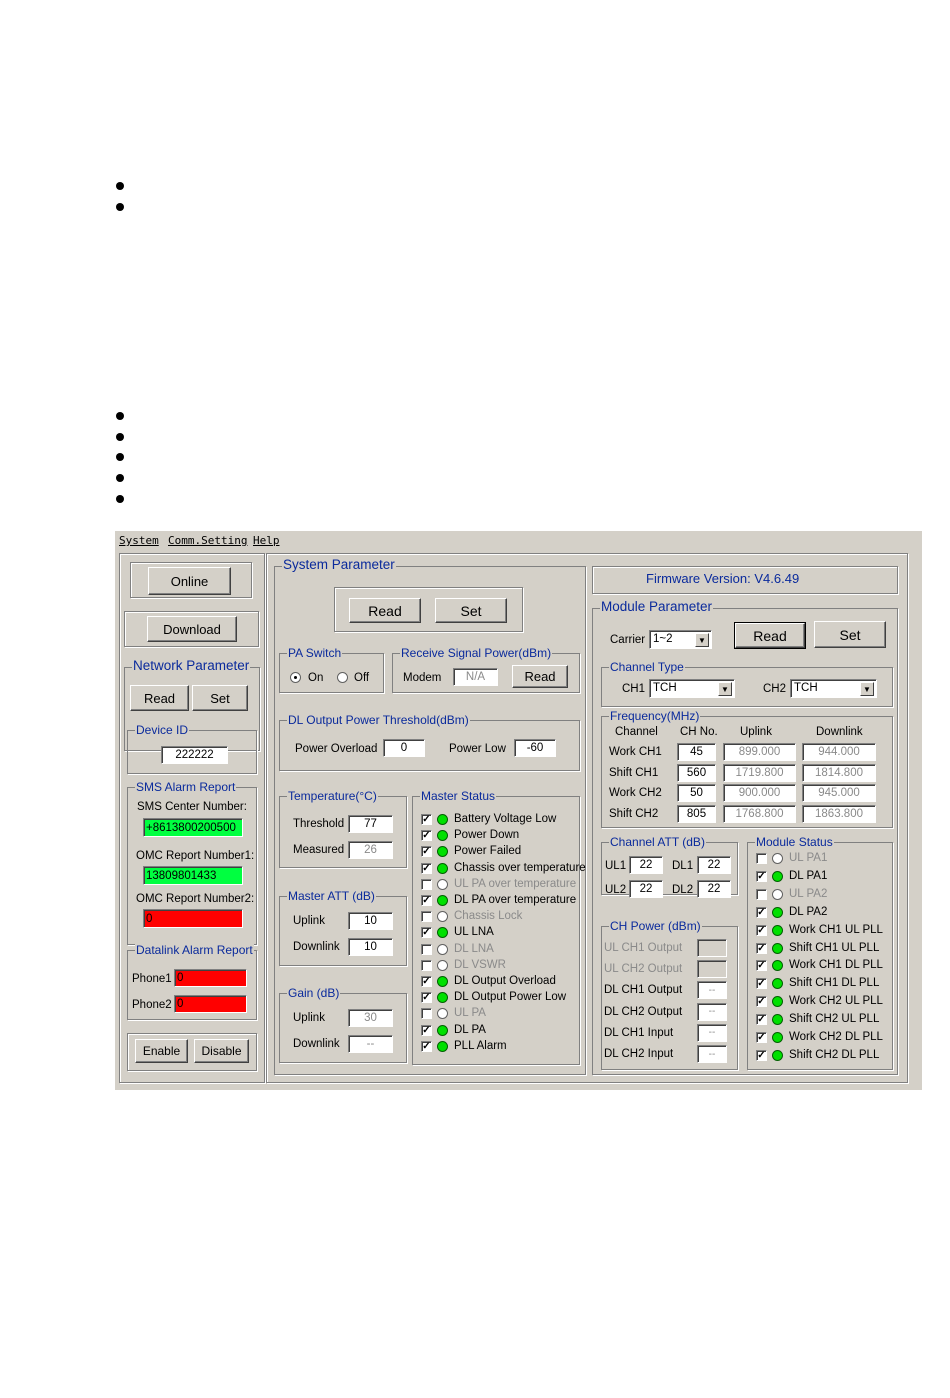  Describe the element at coordinates (834, 947) in the screenshot. I see `status-label: Shift CH1 UL PLL` at that location.